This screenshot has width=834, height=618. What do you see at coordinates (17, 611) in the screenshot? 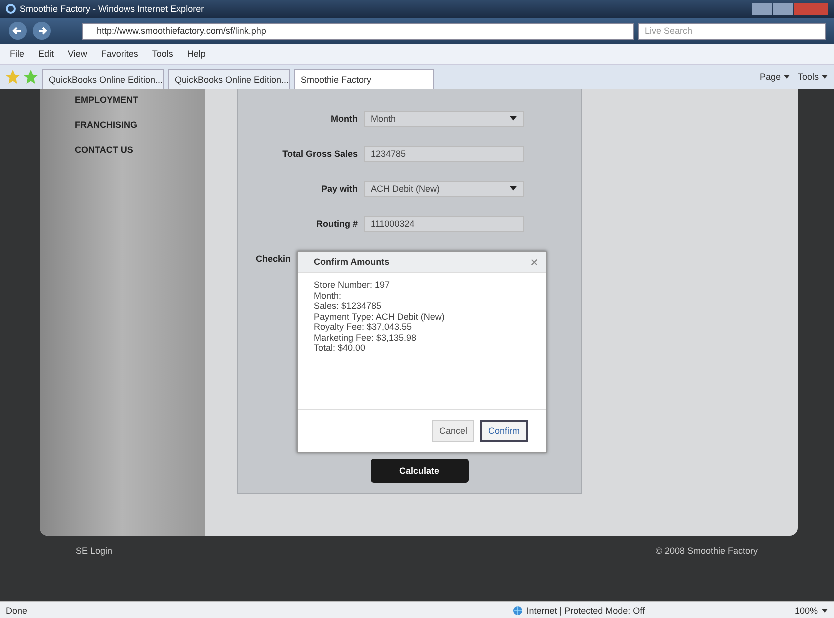
I see `status-text: Done` at bounding box center [17, 611].